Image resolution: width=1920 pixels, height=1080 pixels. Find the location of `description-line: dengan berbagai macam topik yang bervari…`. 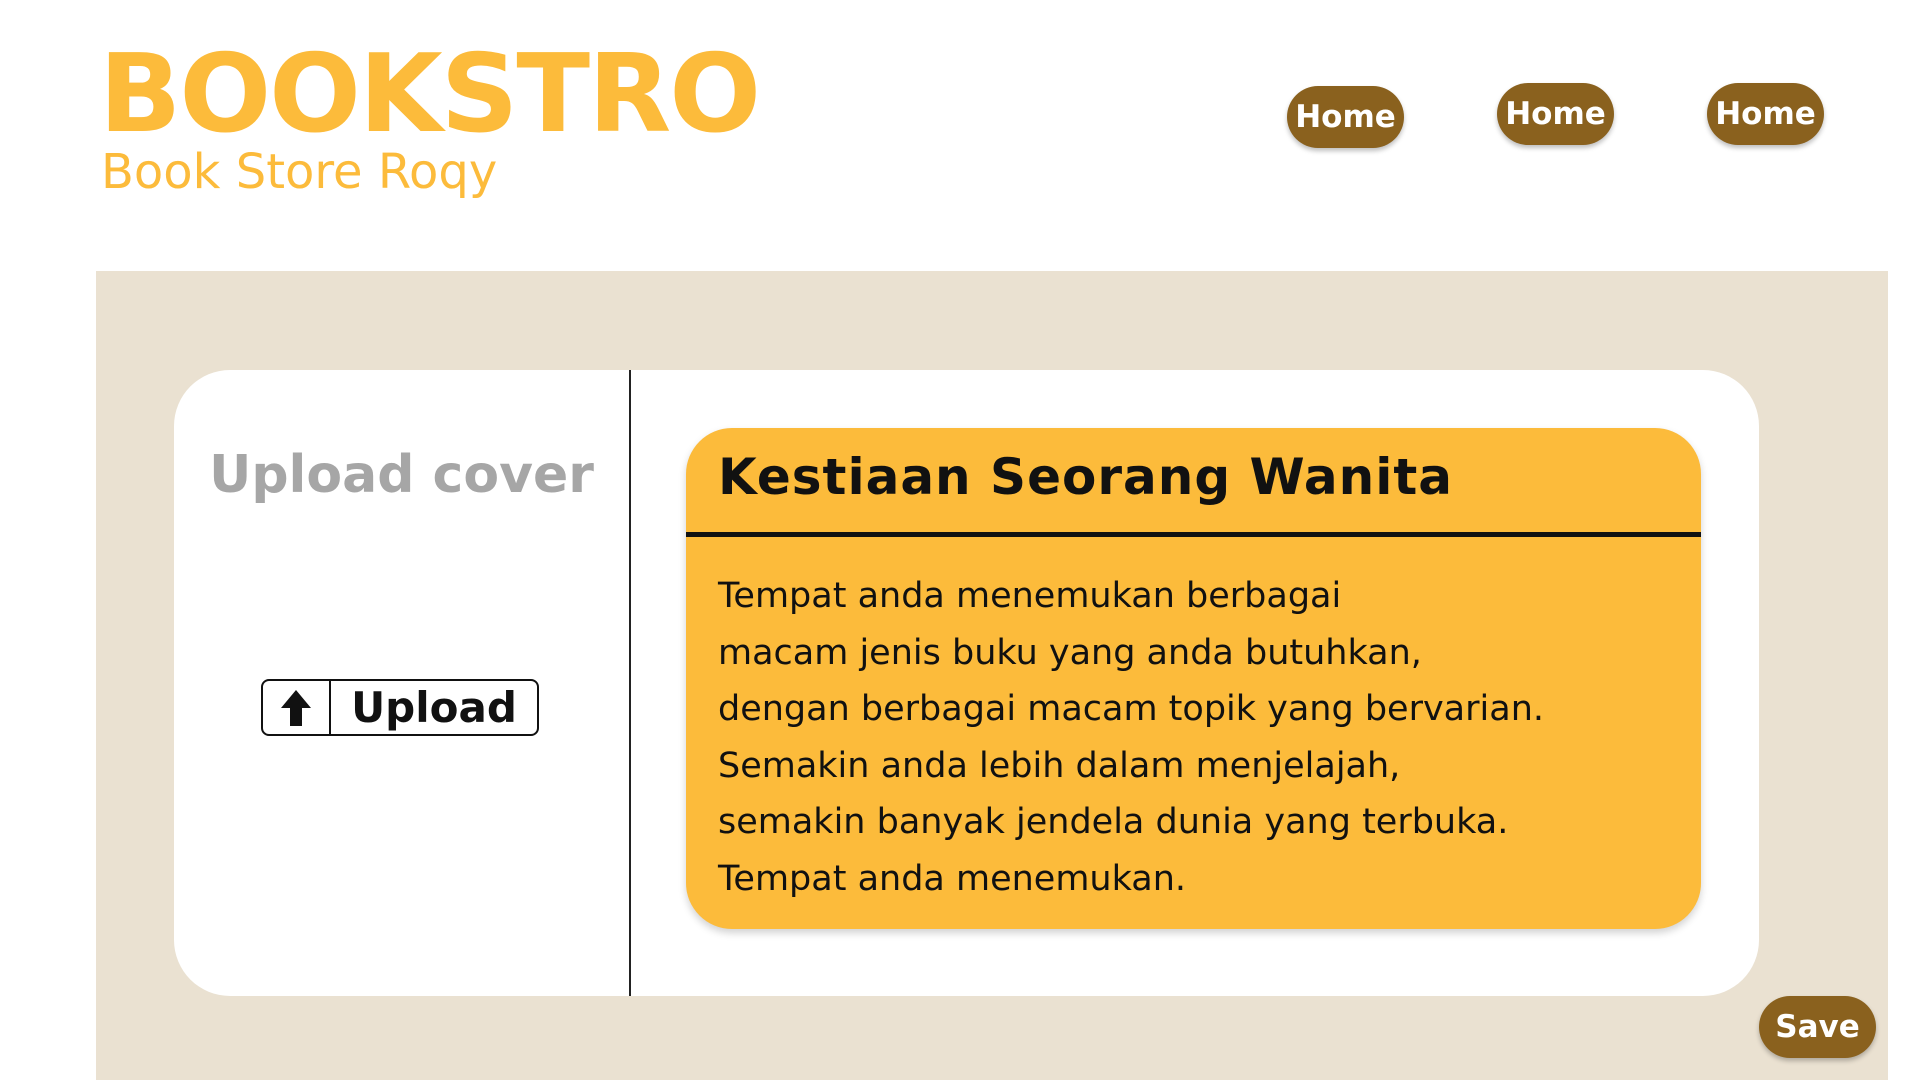

description-line: dengan berbagai macam topik yang bervari… is located at coordinates (1131, 709).